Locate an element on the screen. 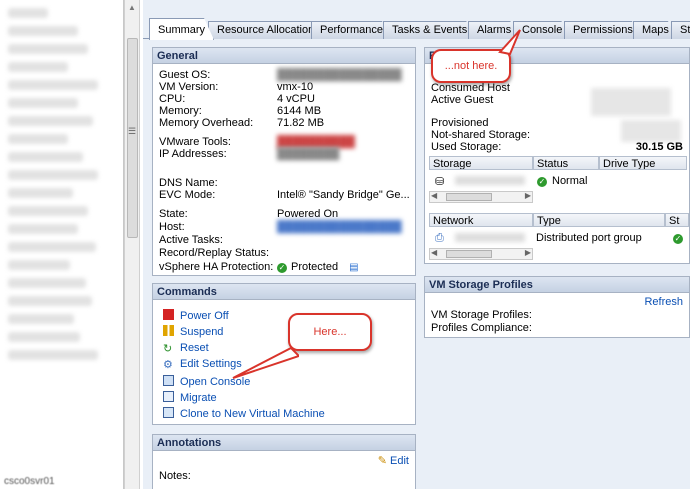 The height and width of the screenshot is (489, 690). migrate-command: Migrate is located at coordinates (190, 397).